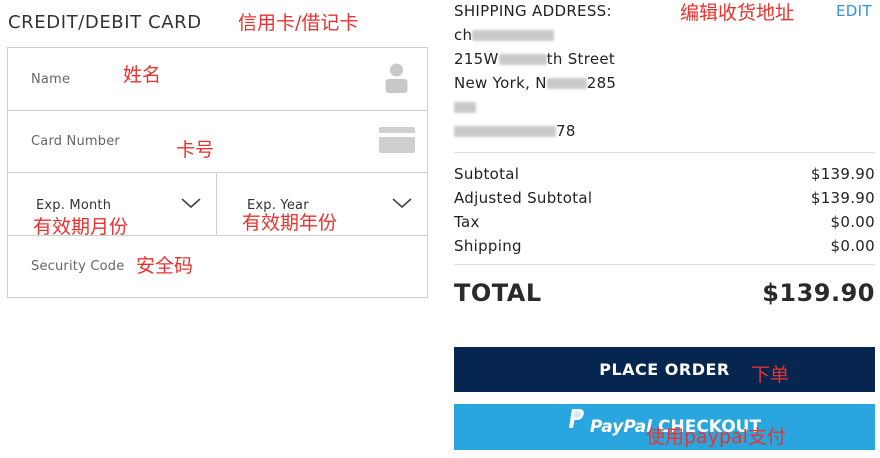 The width and height of the screenshot is (880, 458). I want to click on annotation-card-number: 卡号, so click(195, 150).